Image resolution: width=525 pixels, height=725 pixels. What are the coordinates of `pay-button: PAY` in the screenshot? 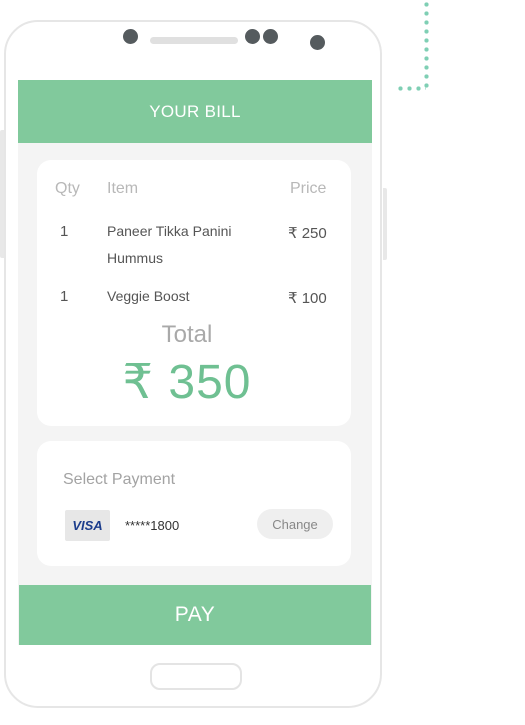 It's located at (195, 615).